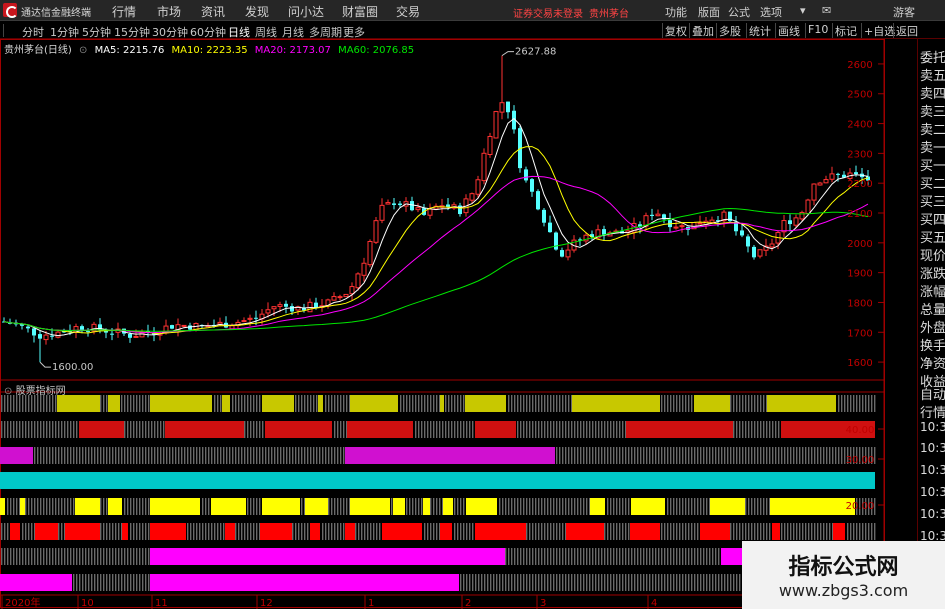  I want to click on legend-toggle-icon: ⊙, so click(83, 50).